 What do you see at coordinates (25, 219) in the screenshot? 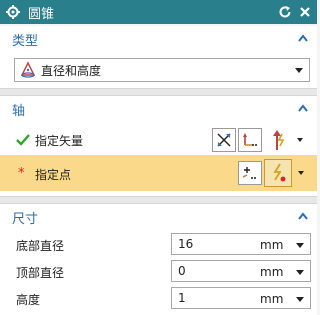
I see `dimension-section-label: 尺寸` at bounding box center [25, 219].